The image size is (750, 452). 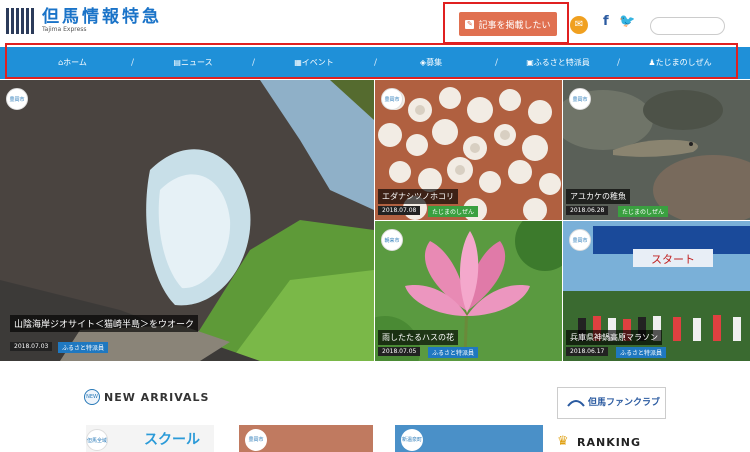 I want to click on card-title: スクール, so click(x=172, y=440).